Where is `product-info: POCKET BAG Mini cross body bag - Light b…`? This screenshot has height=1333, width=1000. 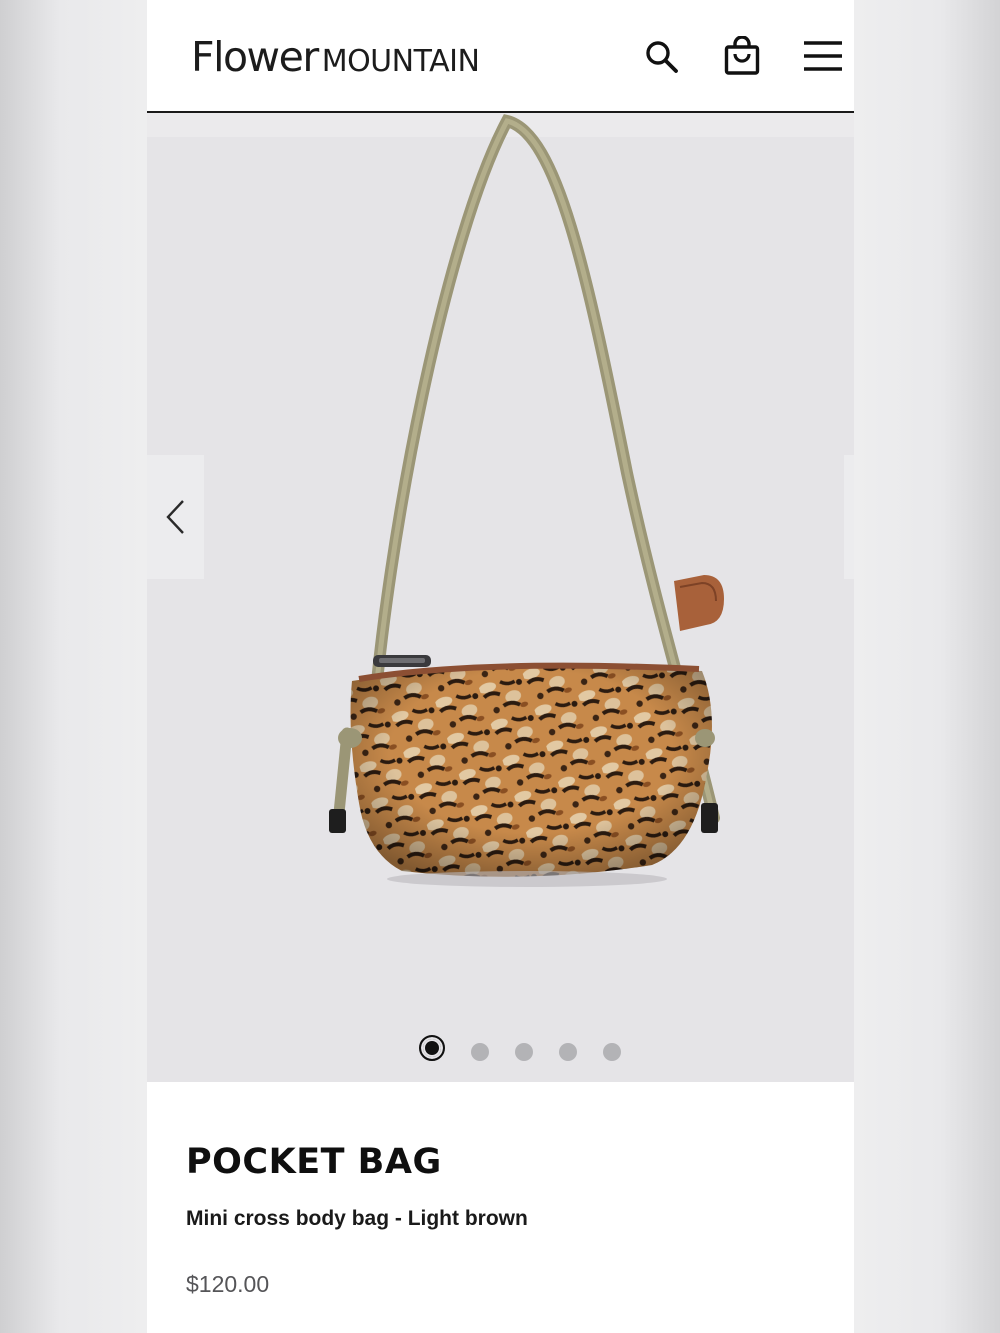
product-info: POCKET BAG Mini cross body bag - Light b… is located at coordinates (506, 1219).